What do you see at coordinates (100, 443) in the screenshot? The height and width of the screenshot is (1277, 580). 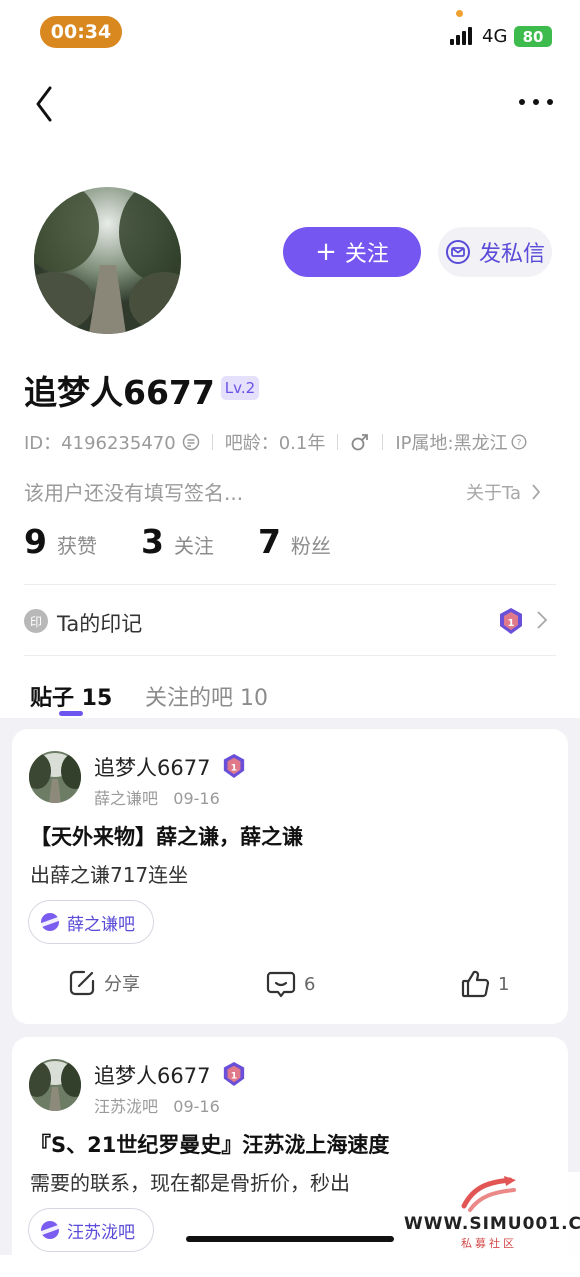 I see `user-id: ID：4196235470` at bounding box center [100, 443].